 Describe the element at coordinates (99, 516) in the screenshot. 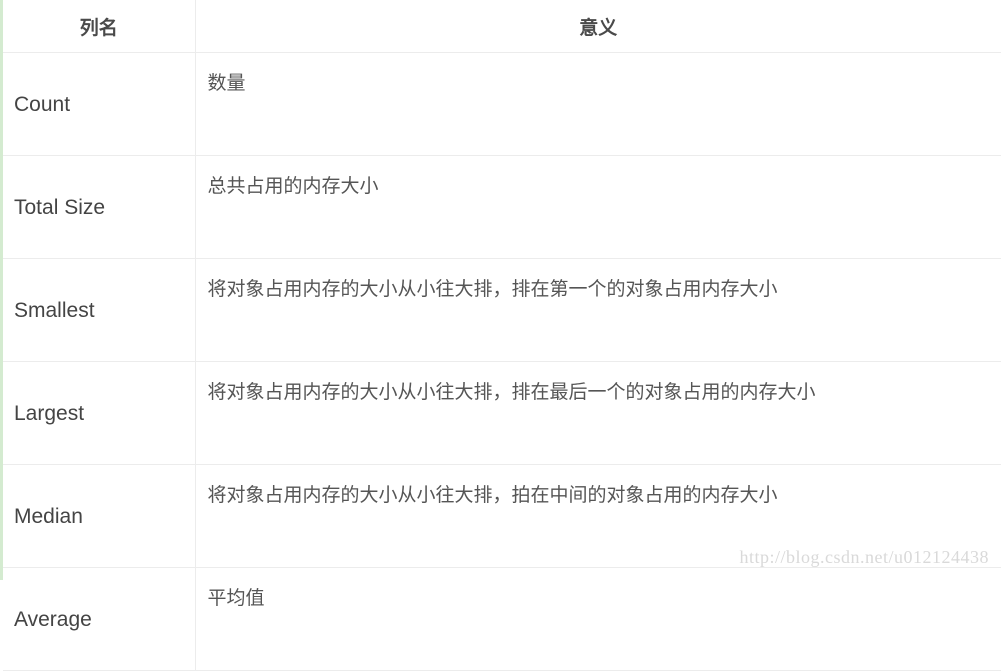

I see `row-name: Median` at that location.